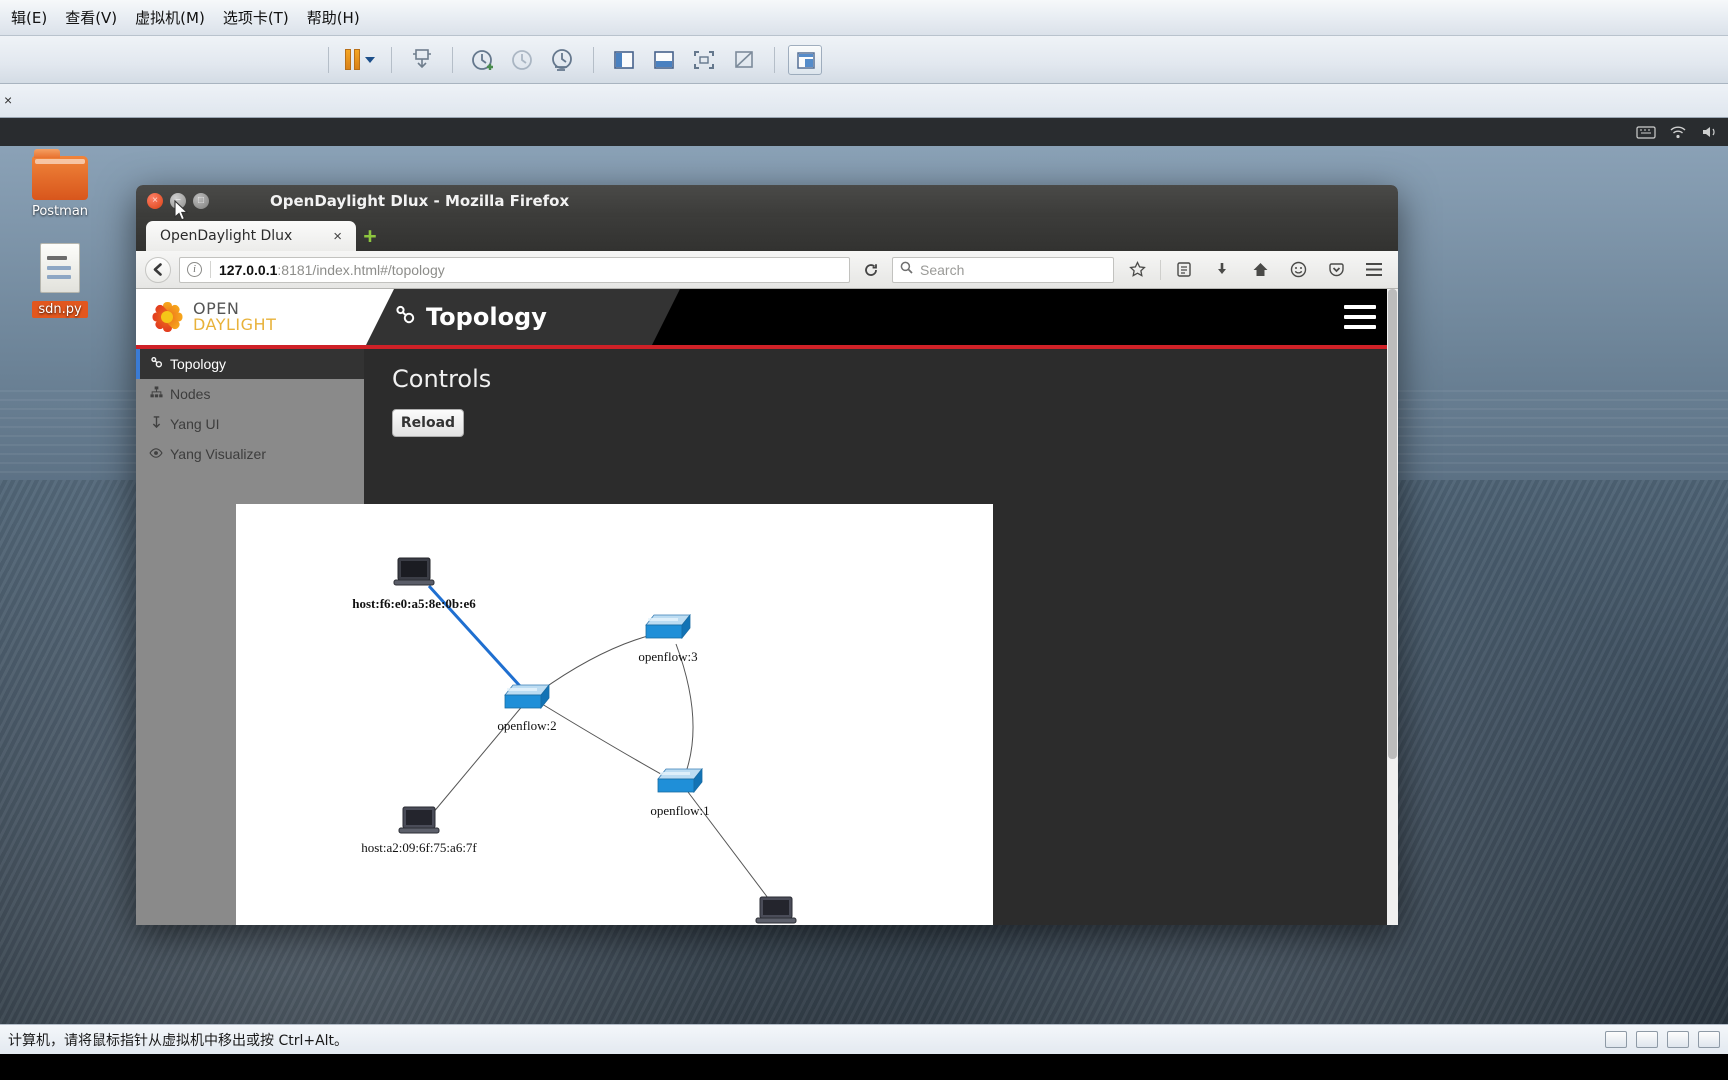 This screenshot has height=1080, width=1728. What do you see at coordinates (527, 708) in the screenshot?
I see `topology-node-openflow2: openflow:2` at bounding box center [527, 708].